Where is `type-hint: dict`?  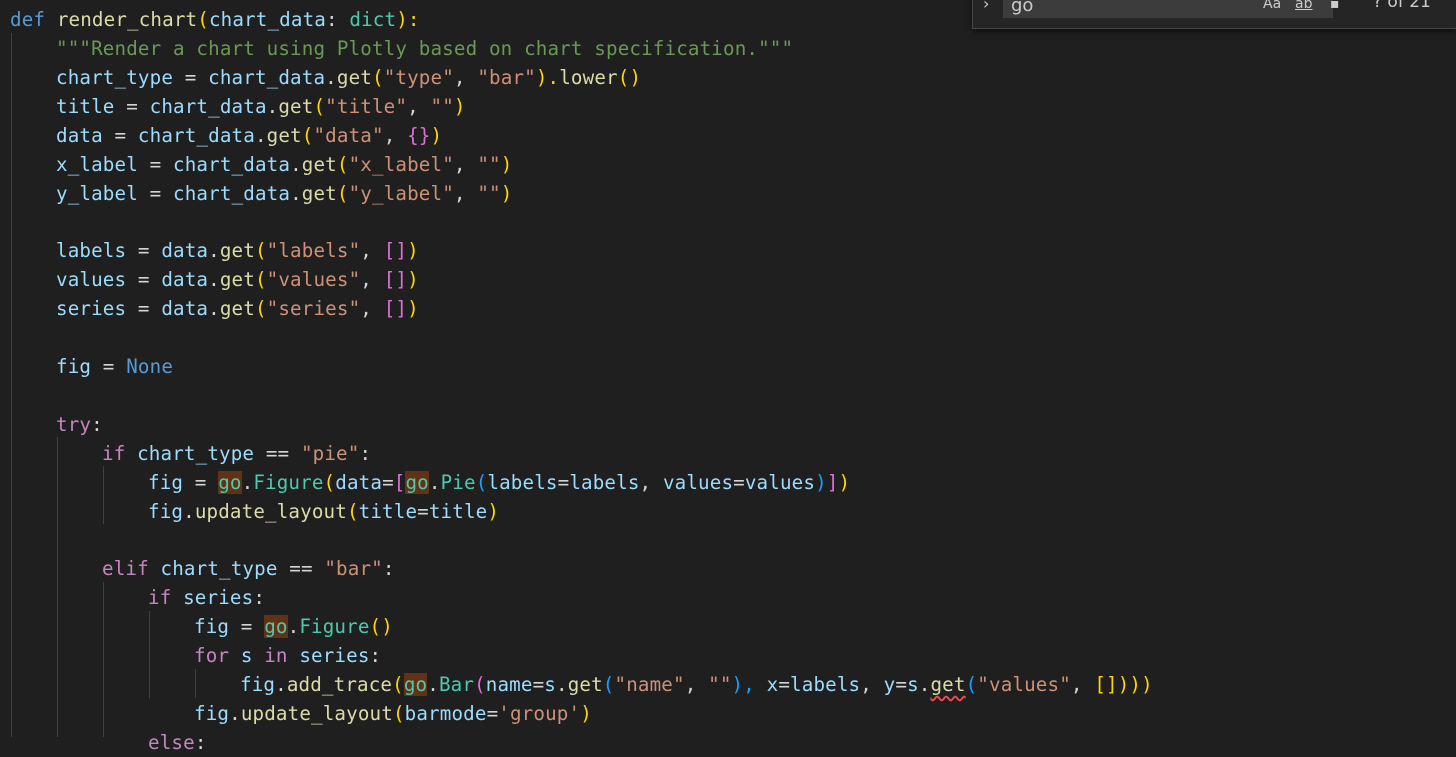 type-hint: dict is located at coordinates (373, 19).